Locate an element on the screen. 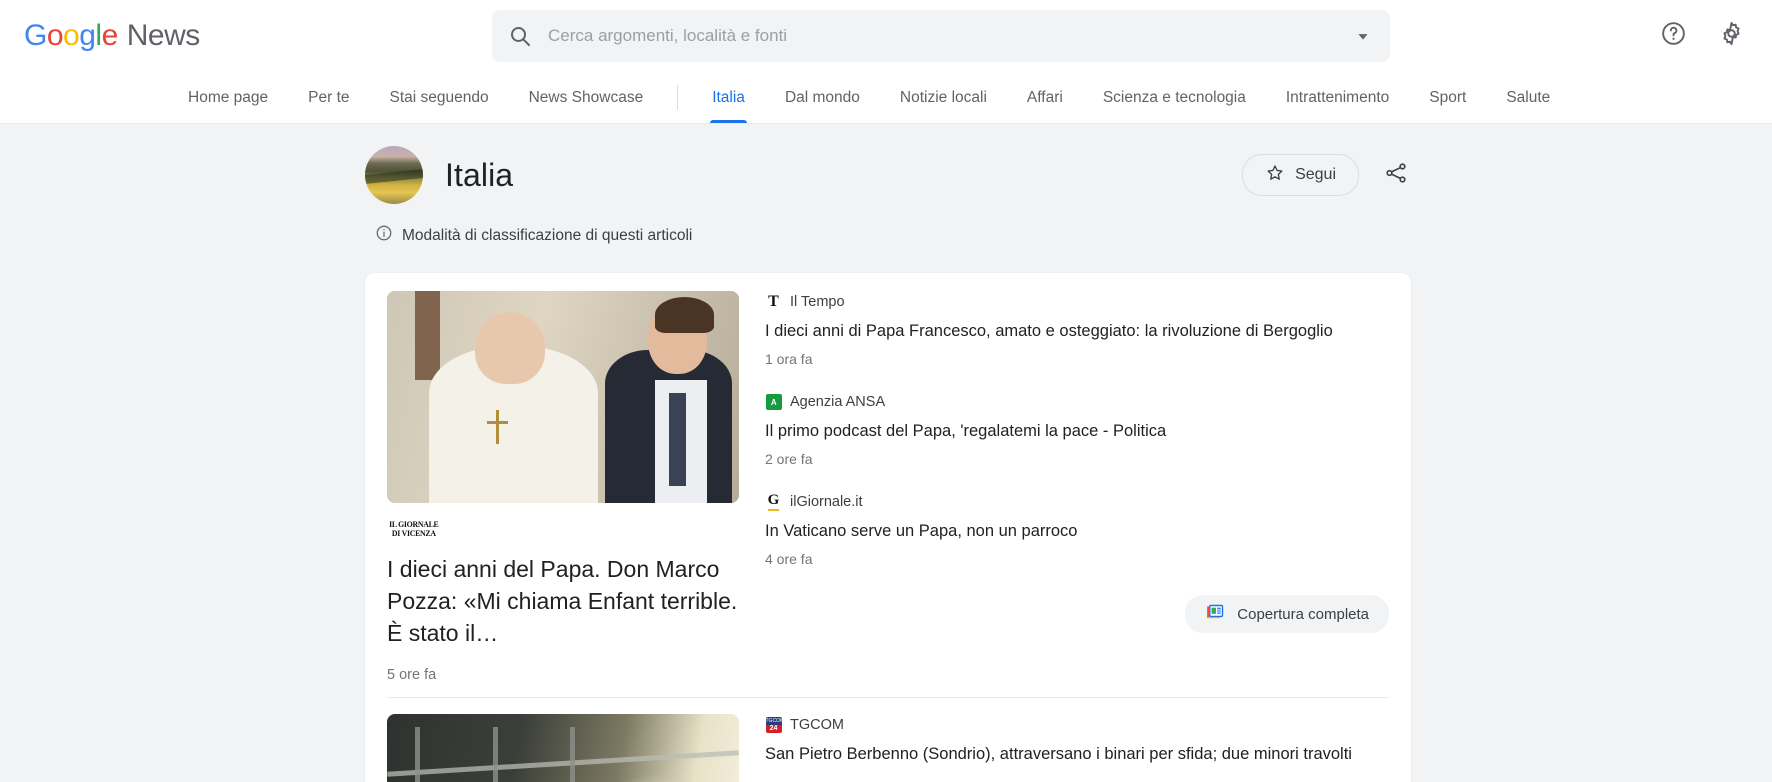 Image resolution: width=1772 pixels, height=782 pixels. nav-item-home-page: Home page is located at coordinates (228, 97).